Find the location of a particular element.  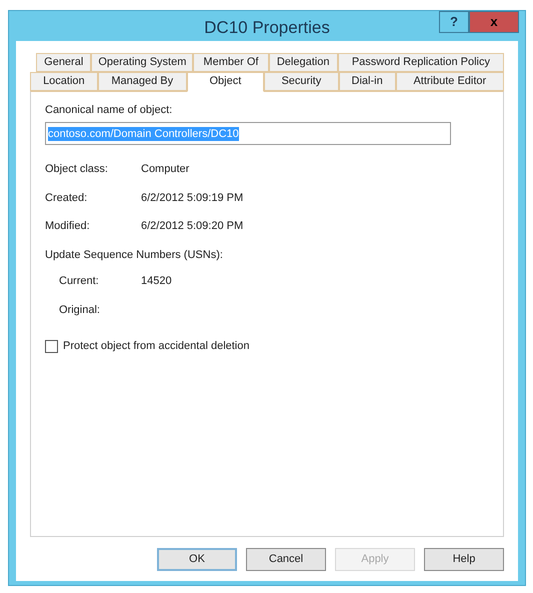

tab: Dial-in is located at coordinates (367, 81).